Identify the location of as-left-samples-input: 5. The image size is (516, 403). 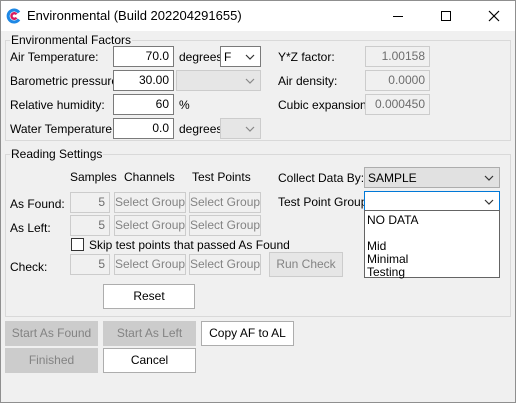
(90, 225).